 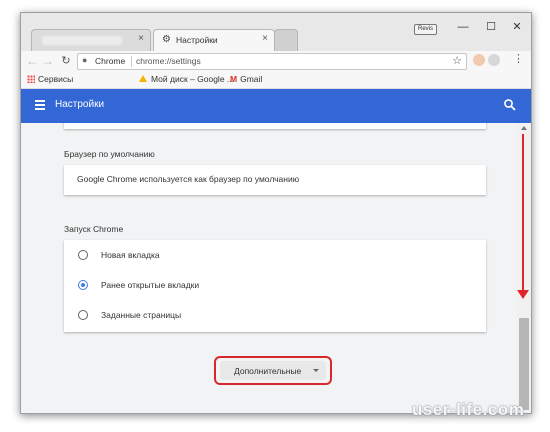 I want to click on scroll-up-arrow-icon, so click(x=524, y=128).